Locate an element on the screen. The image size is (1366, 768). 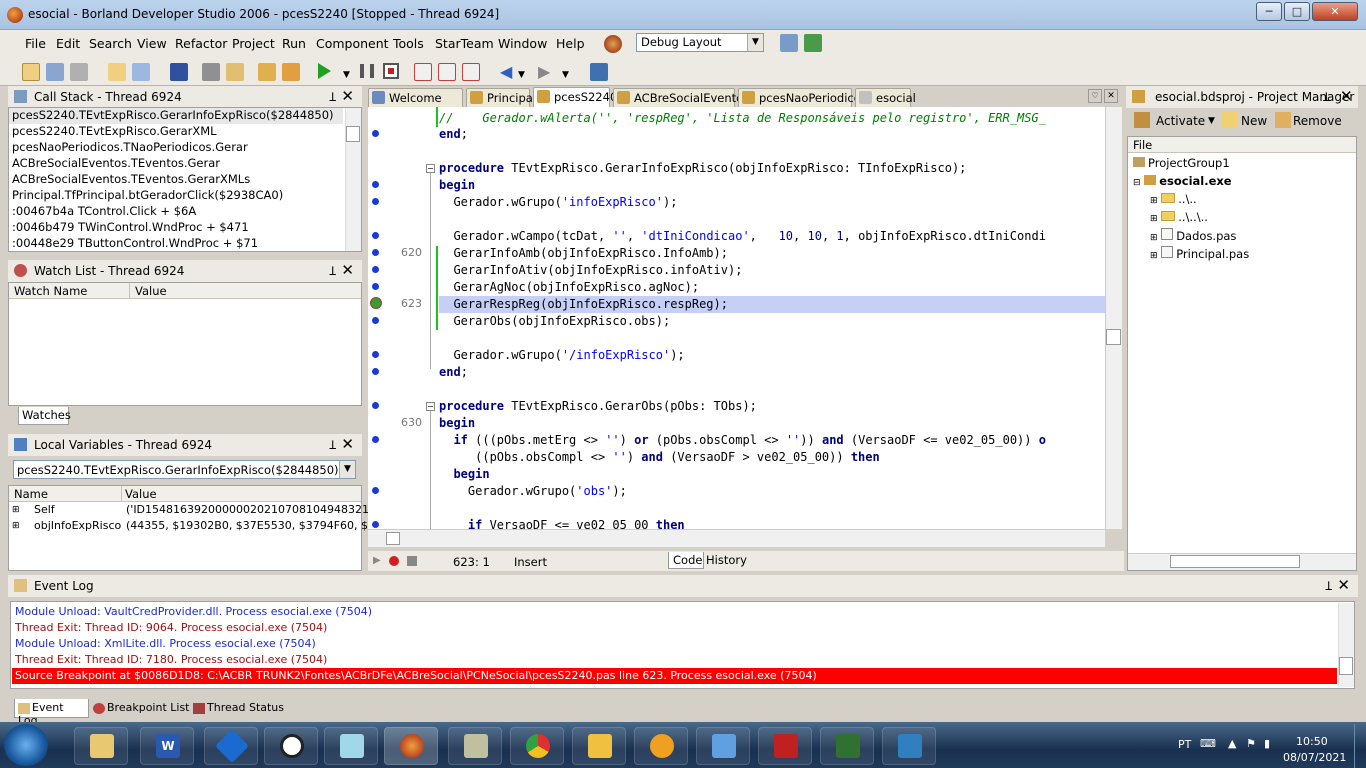
save-all-icon is located at coordinates (179, 72).